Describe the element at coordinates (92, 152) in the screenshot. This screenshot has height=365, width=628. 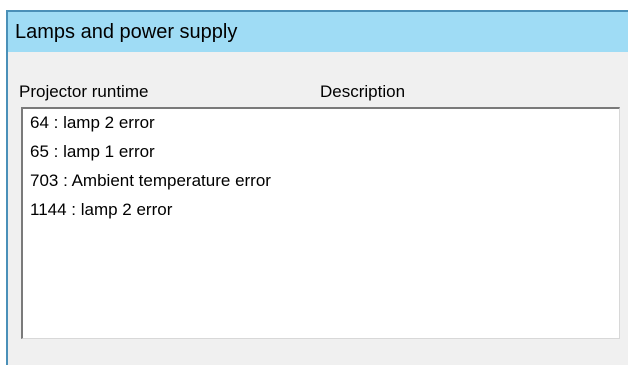
I see `list-item: 65 : lamp 1 error` at that location.